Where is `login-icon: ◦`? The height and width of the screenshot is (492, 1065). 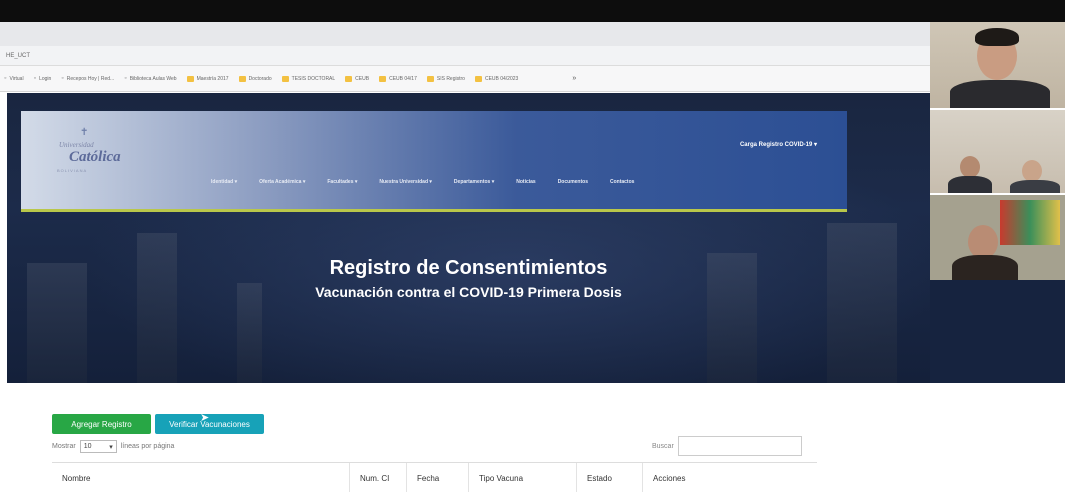 login-icon: ◦ is located at coordinates (35, 78).